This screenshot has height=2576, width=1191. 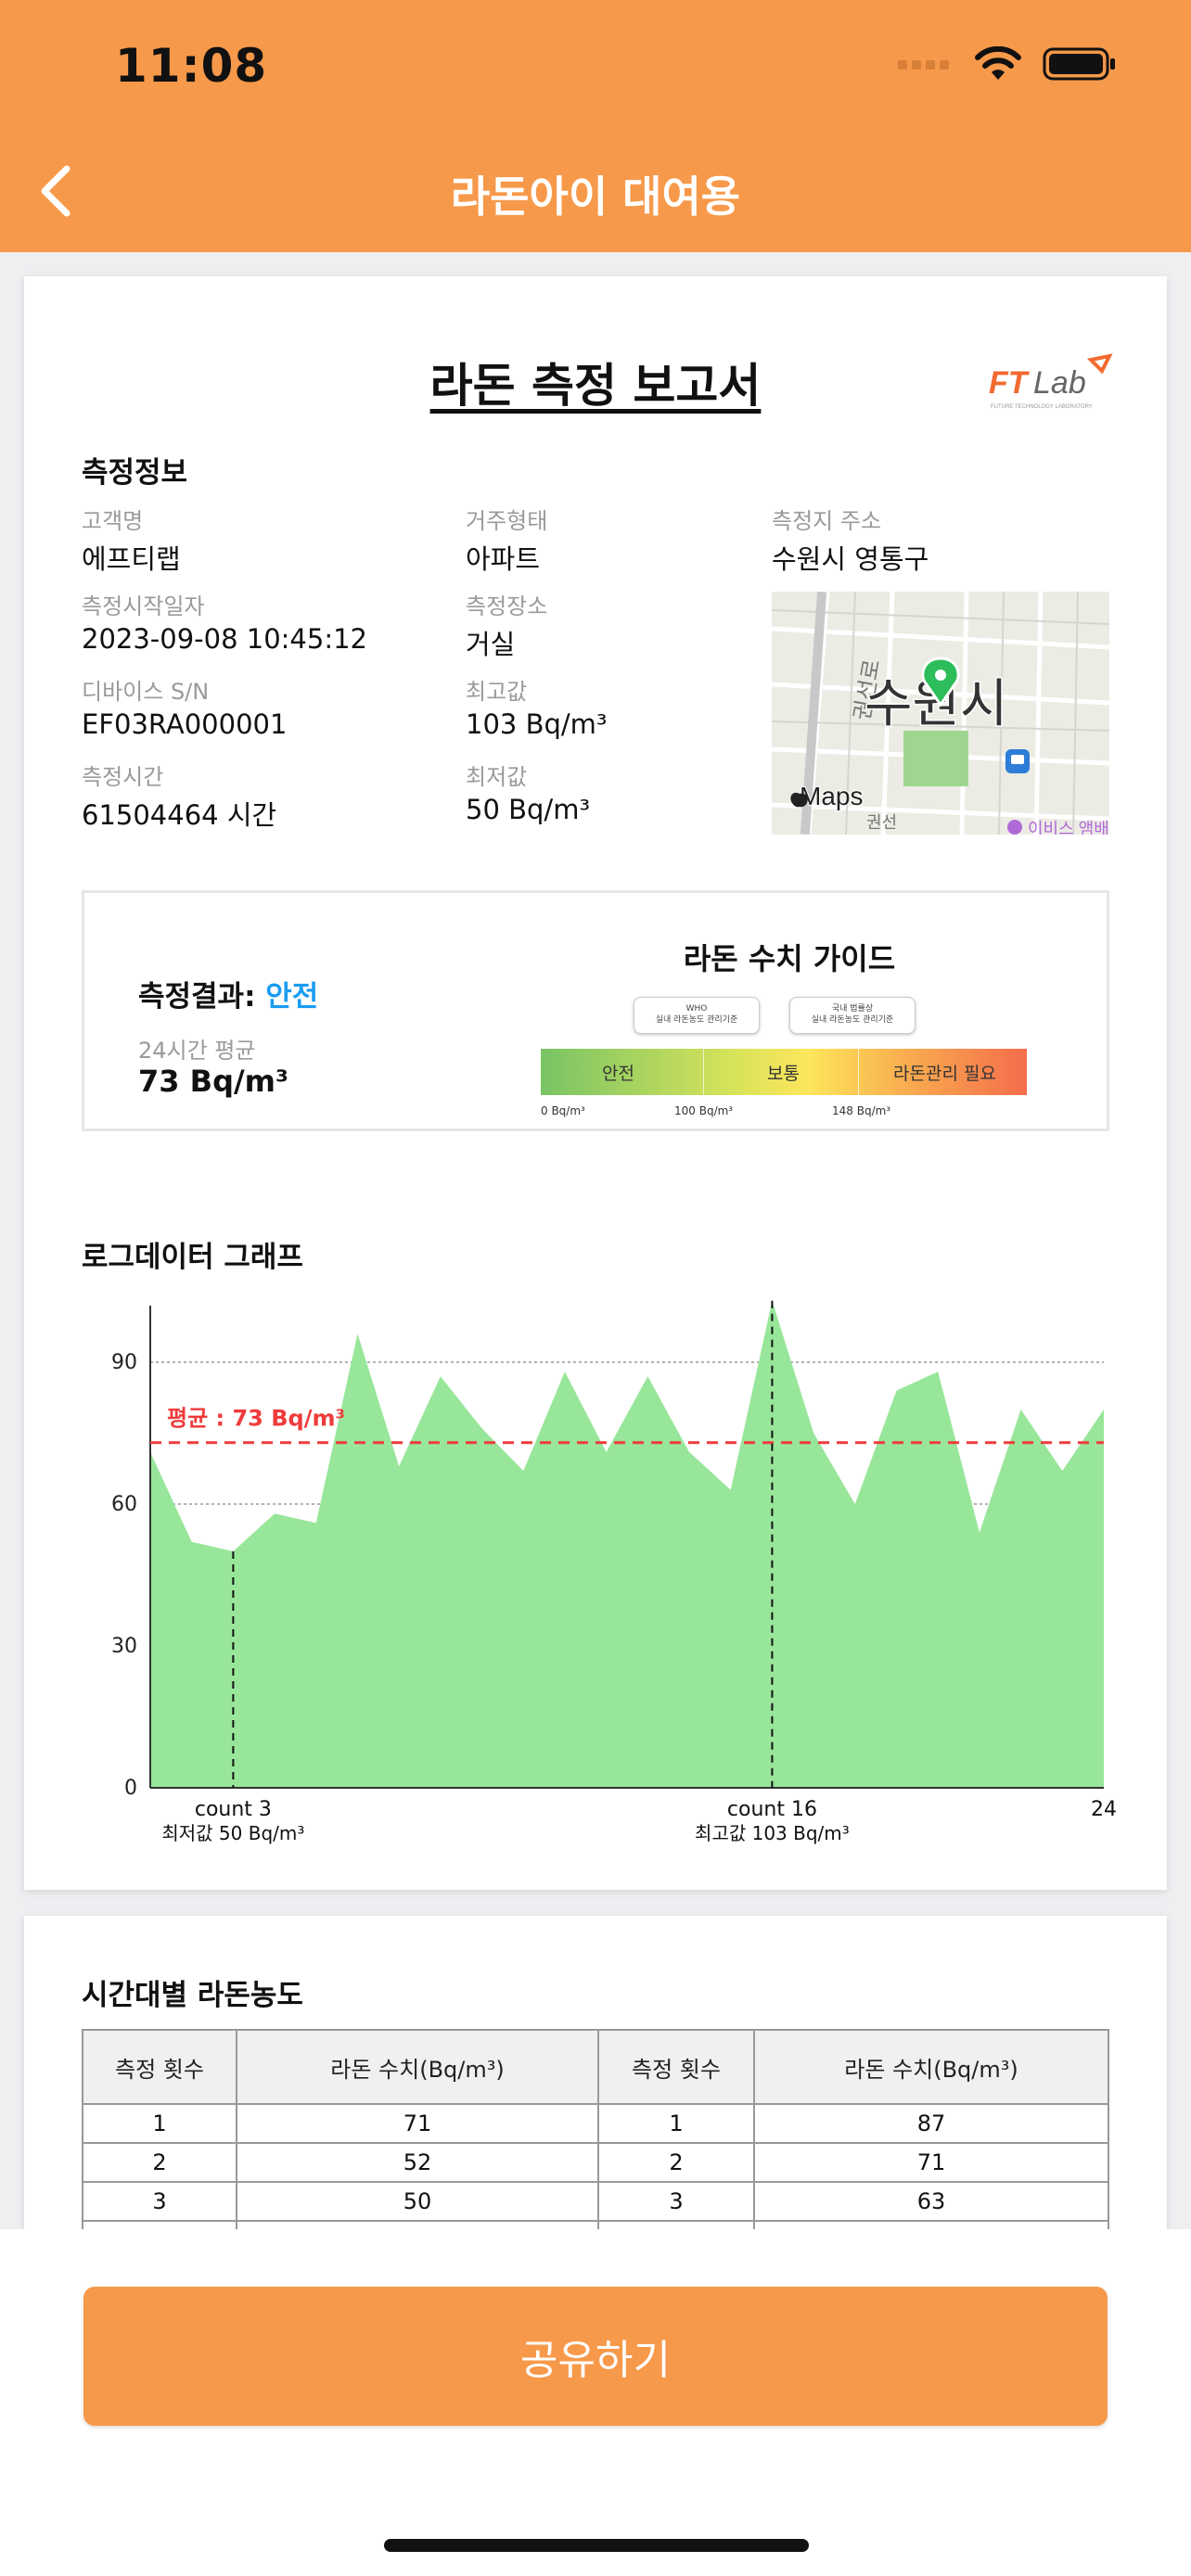 What do you see at coordinates (676, 2067) in the screenshot?
I see `col-count-2: 측정 횟수` at bounding box center [676, 2067].